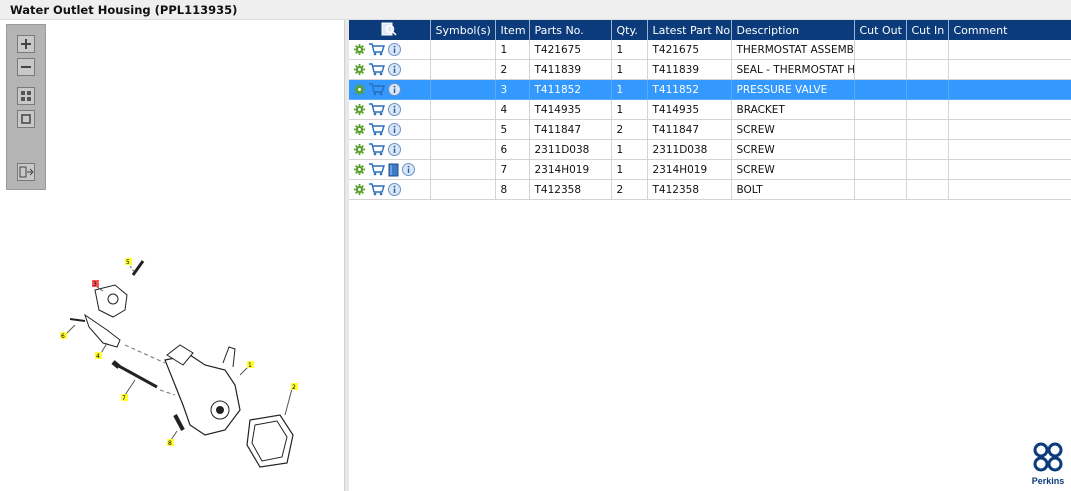  I want to click on cell-latest-part-no: T412358, so click(689, 189).